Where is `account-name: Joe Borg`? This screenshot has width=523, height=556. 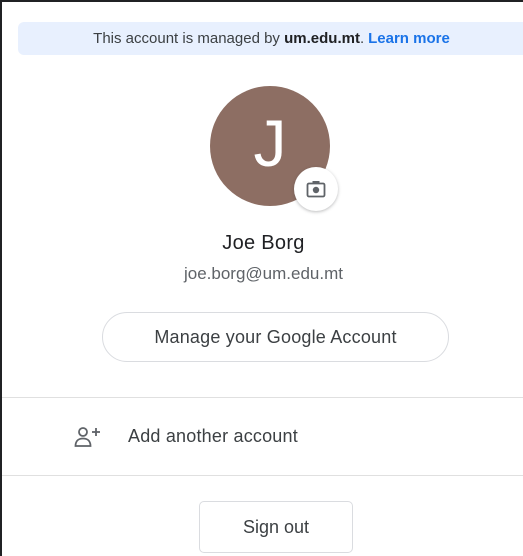
account-name: Joe Borg is located at coordinates (263, 243).